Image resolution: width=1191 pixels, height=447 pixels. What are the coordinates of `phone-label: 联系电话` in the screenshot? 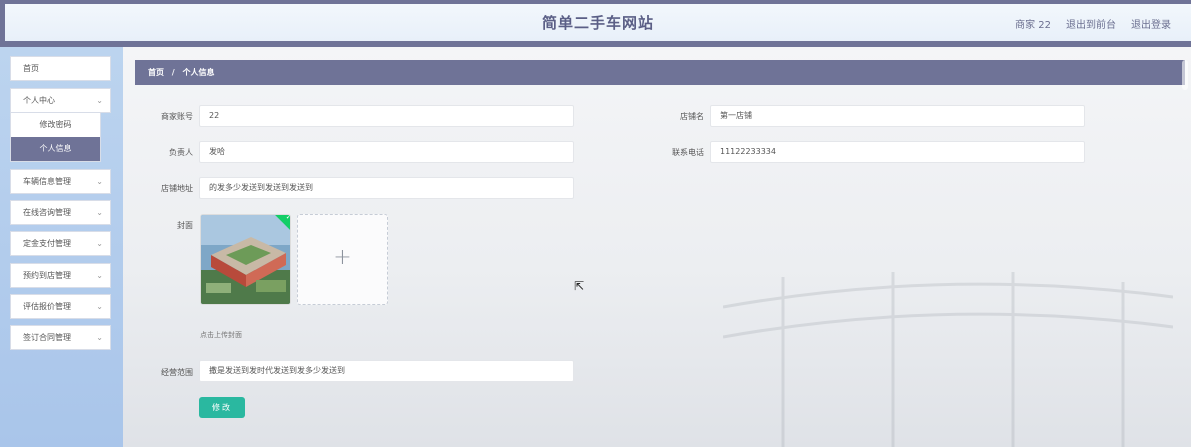 It's located at (688, 152).